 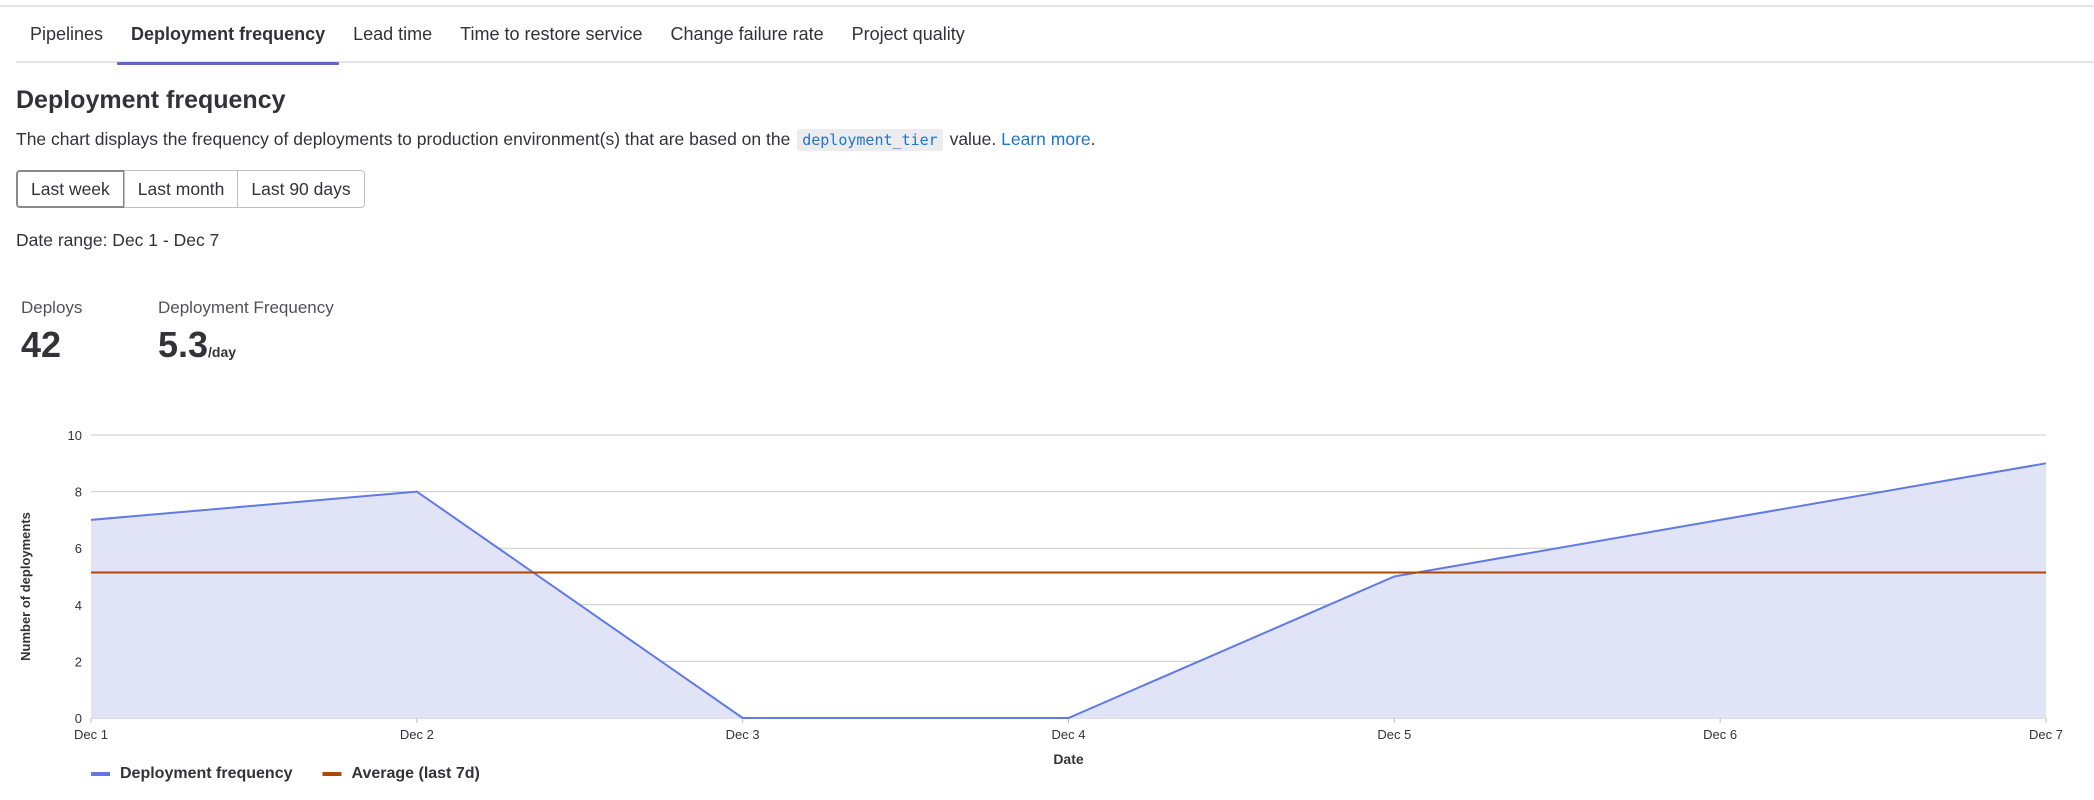 I want to click on x-tick-label: Dec 2, so click(x=417, y=734).